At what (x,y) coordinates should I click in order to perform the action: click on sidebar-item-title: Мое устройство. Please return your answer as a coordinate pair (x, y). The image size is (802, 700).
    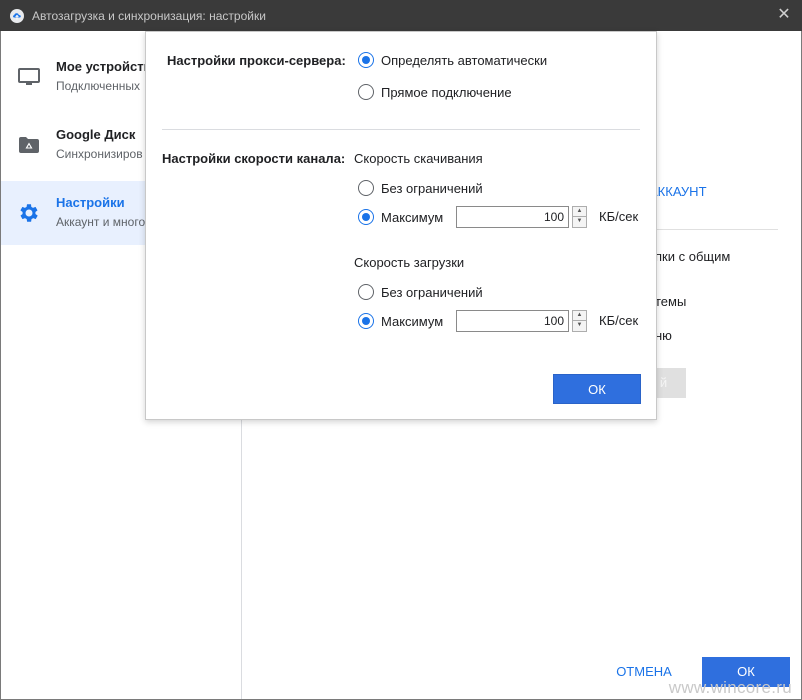
    Looking at the image, I should click on (108, 66).